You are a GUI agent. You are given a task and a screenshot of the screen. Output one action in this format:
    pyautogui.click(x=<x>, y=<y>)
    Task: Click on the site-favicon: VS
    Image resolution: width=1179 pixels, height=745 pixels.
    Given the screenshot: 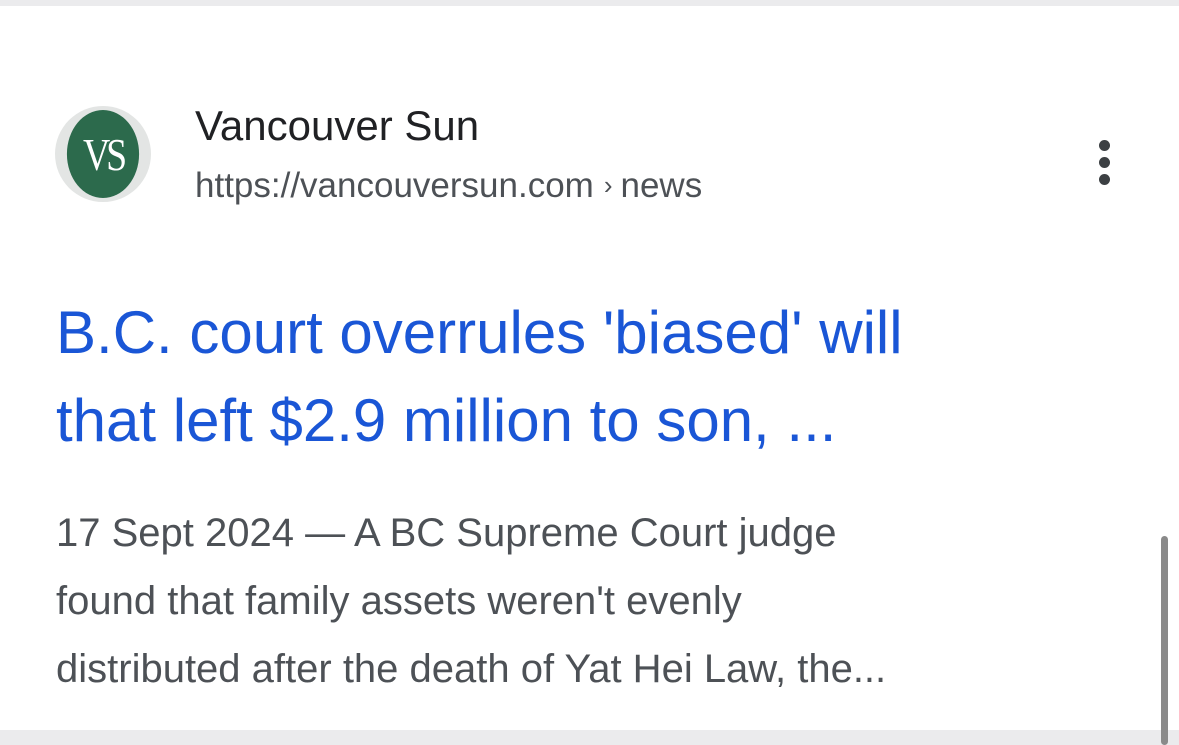 What is the action you would take?
    pyautogui.click(x=103, y=154)
    